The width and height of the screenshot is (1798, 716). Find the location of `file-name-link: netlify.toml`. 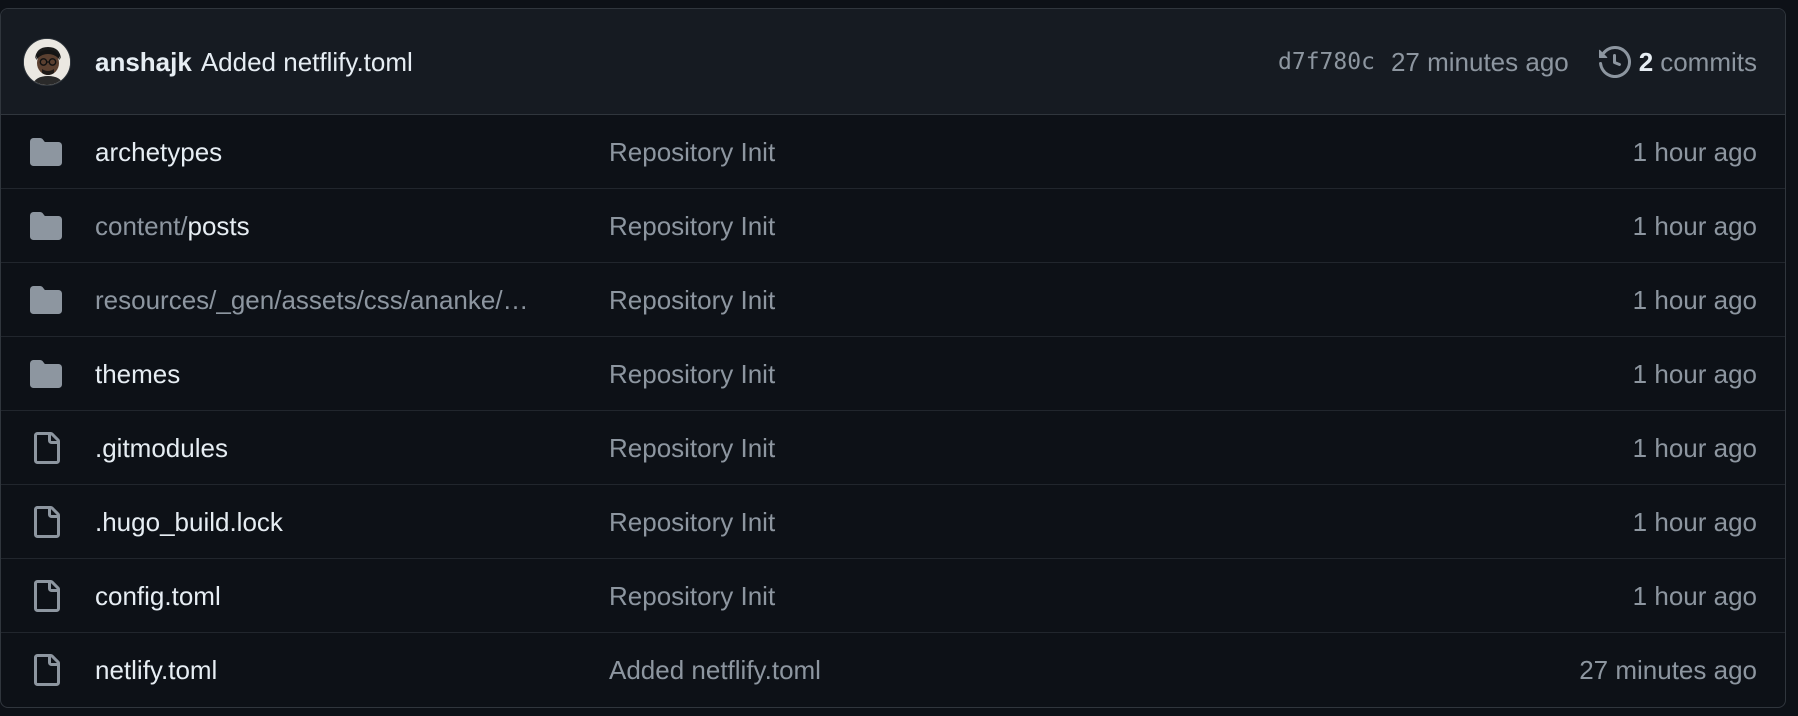

file-name-link: netlify.toml is located at coordinates (156, 670).